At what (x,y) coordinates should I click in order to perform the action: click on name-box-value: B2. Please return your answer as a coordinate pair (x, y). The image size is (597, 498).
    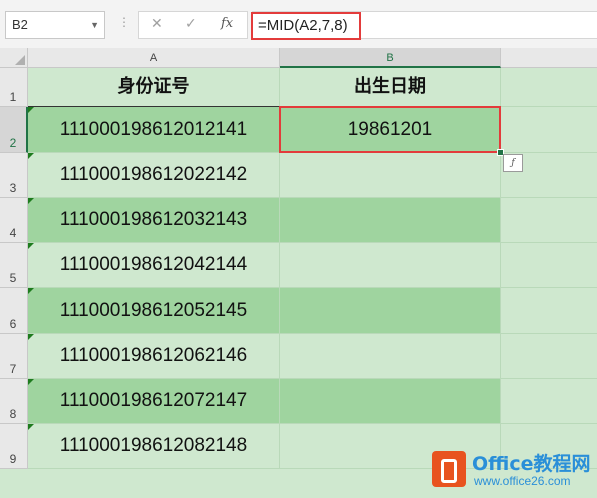
    Looking at the image, I should click on (20, 24).